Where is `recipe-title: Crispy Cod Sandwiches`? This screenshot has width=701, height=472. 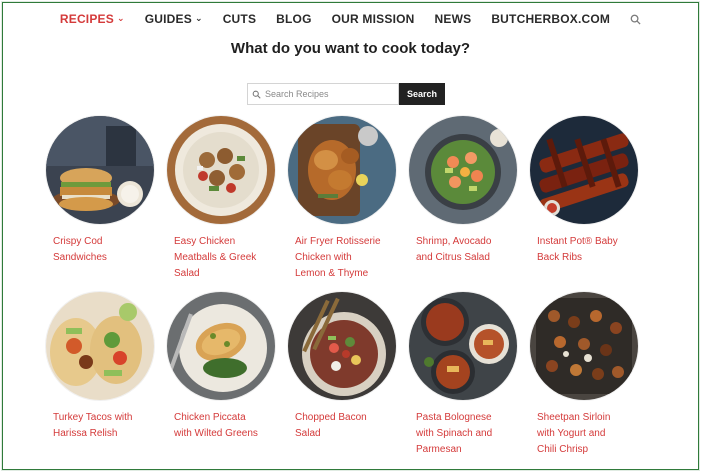
recipe-title: Crispy Cod Sandwiches is located at coordinates (105, 250).